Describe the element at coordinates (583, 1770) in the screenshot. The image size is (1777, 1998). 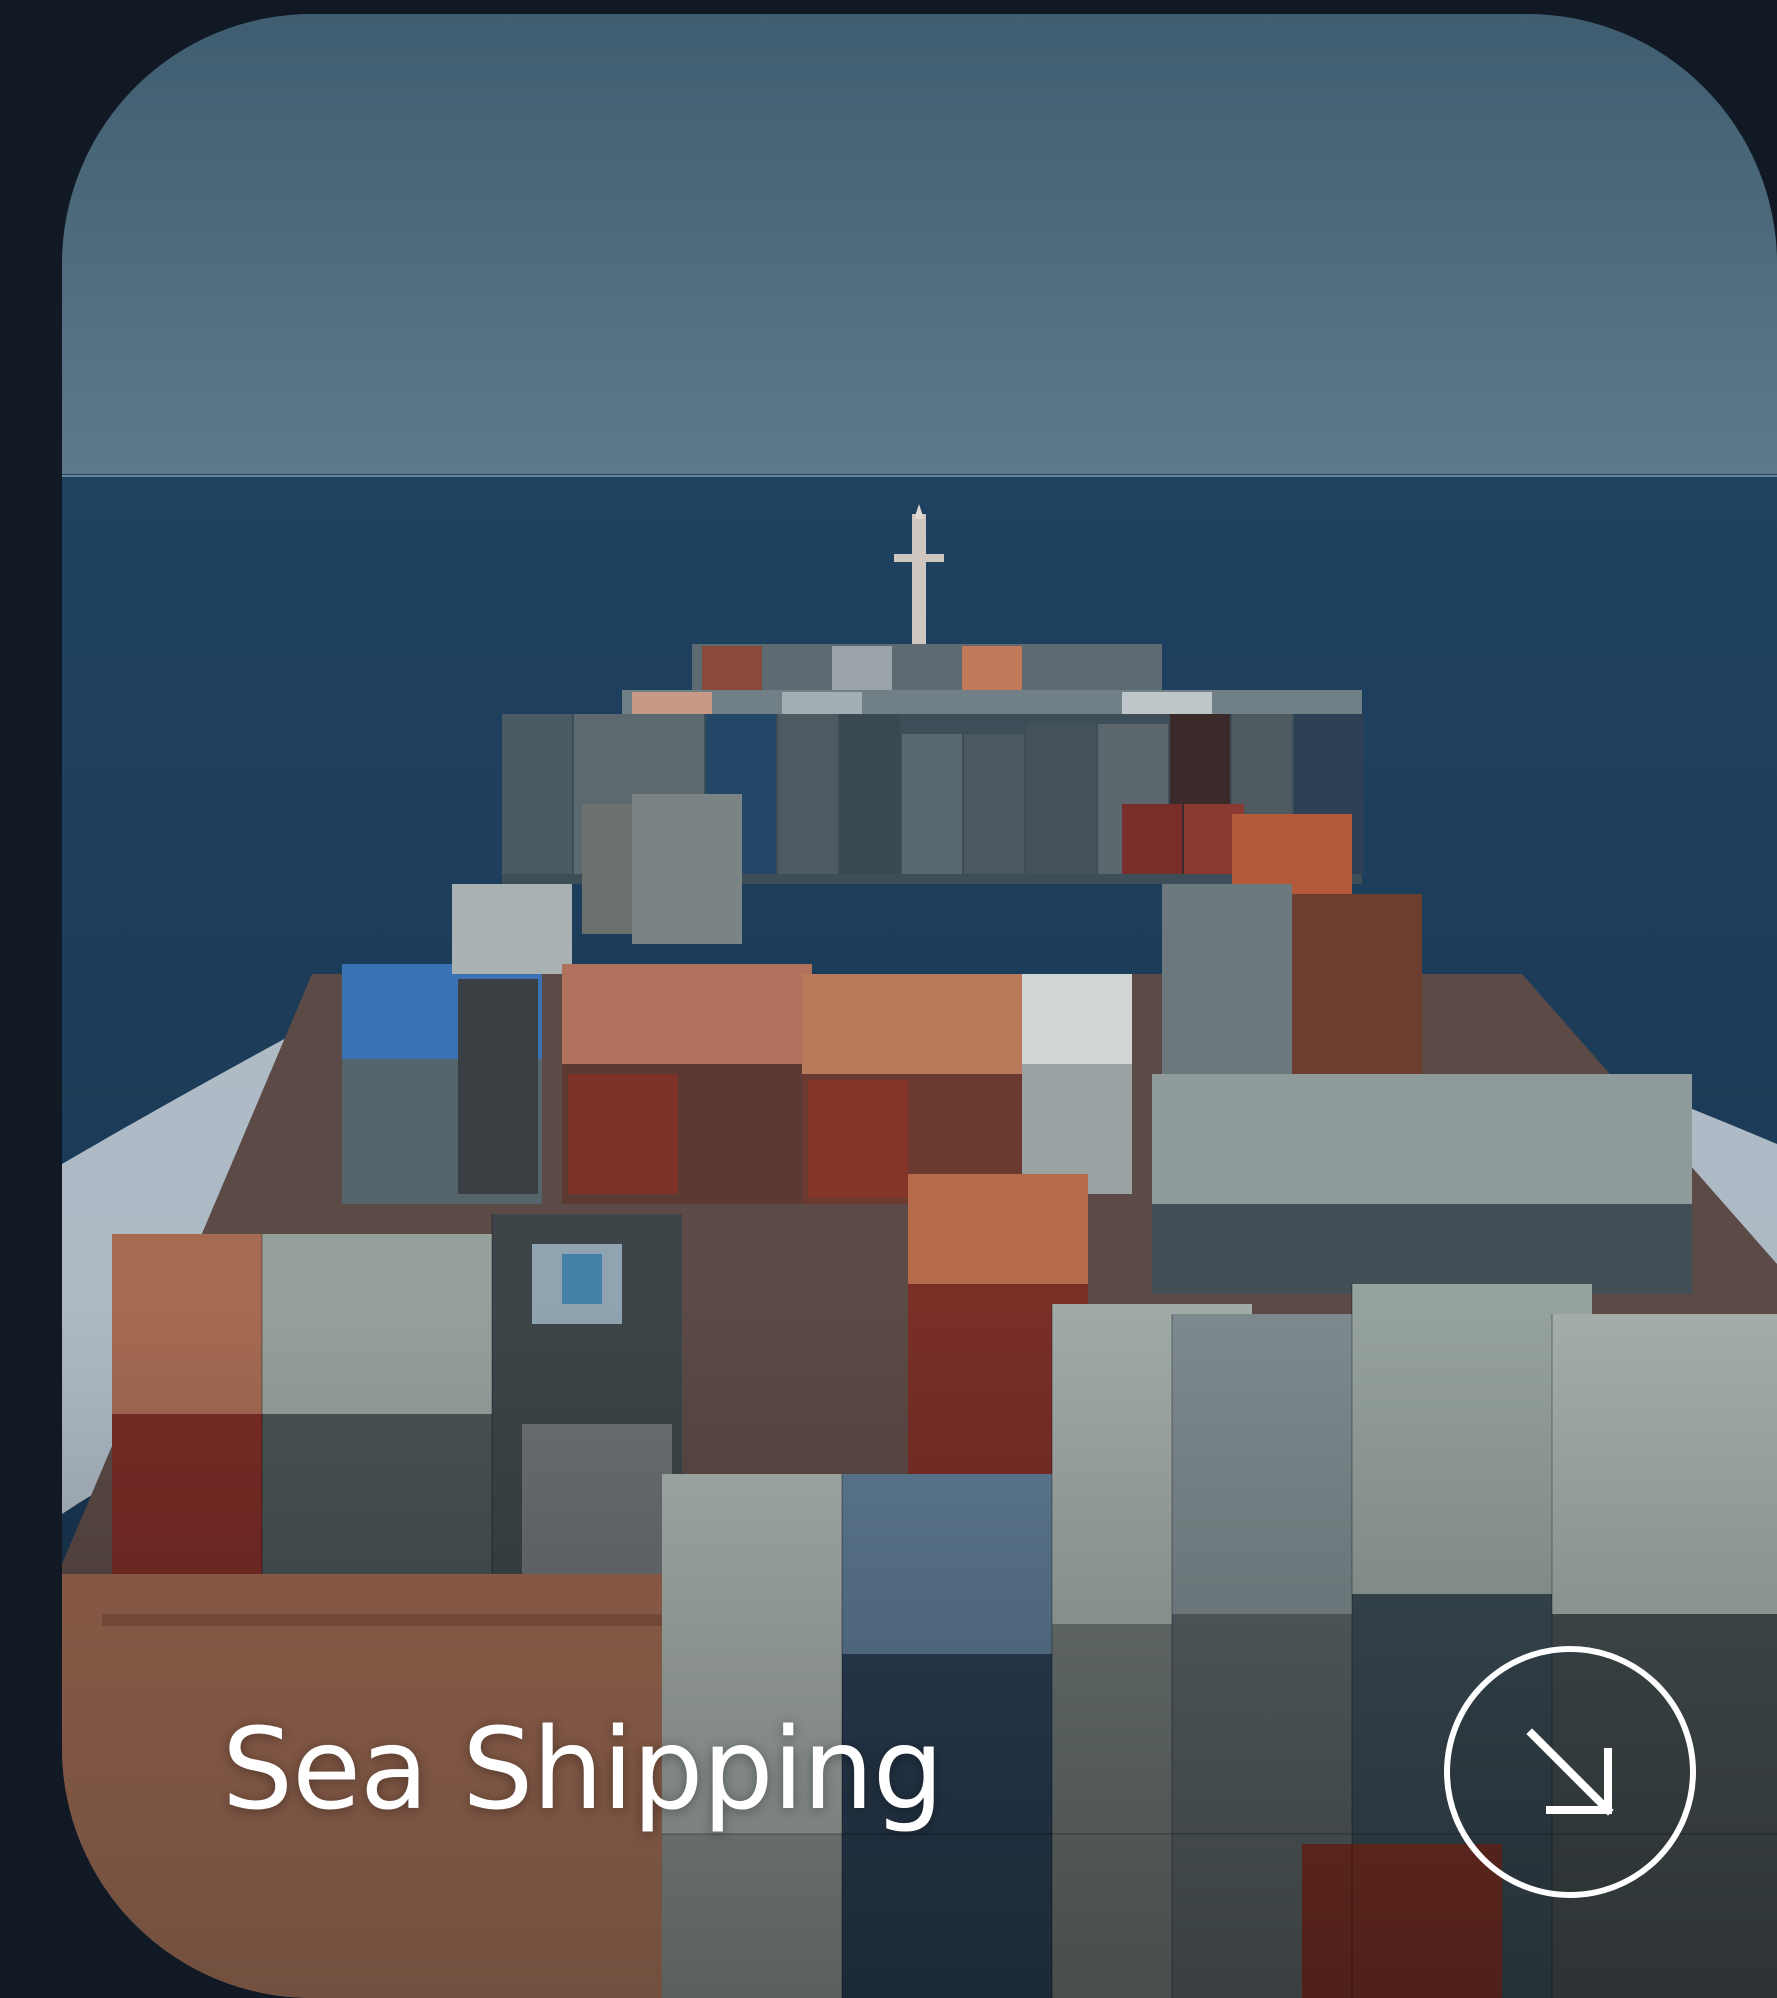
I see `card-title: Sea Shipping` at that location.